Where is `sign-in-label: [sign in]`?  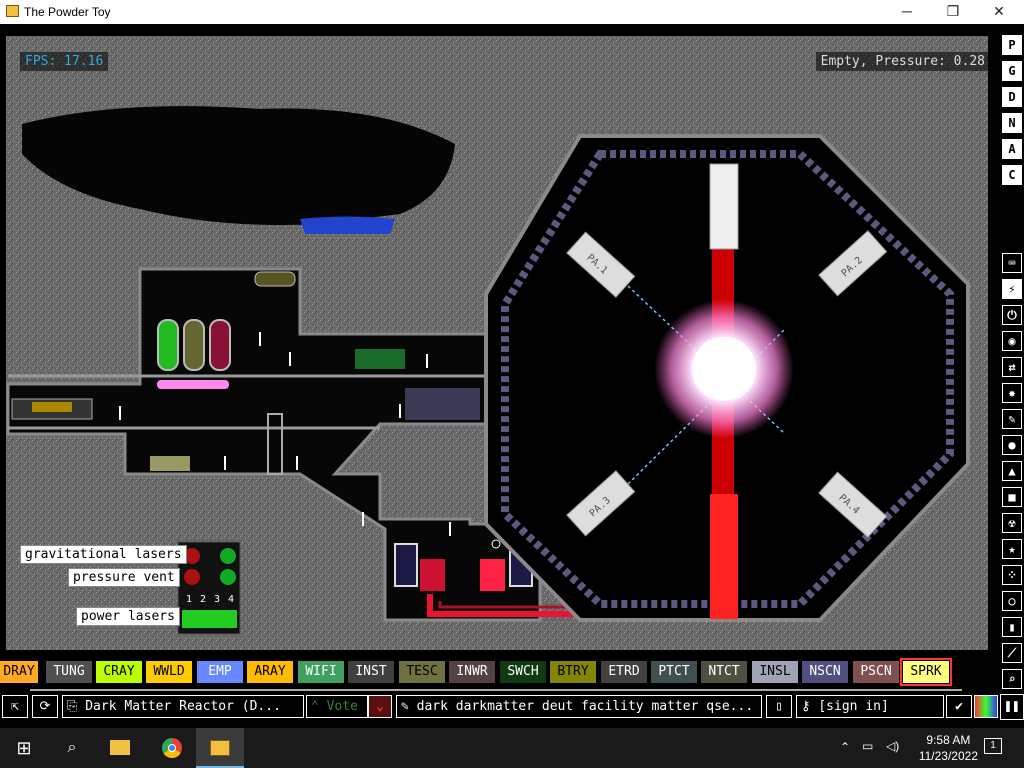
sign-in-label: [sign in] is located at coordinates (853, 706).